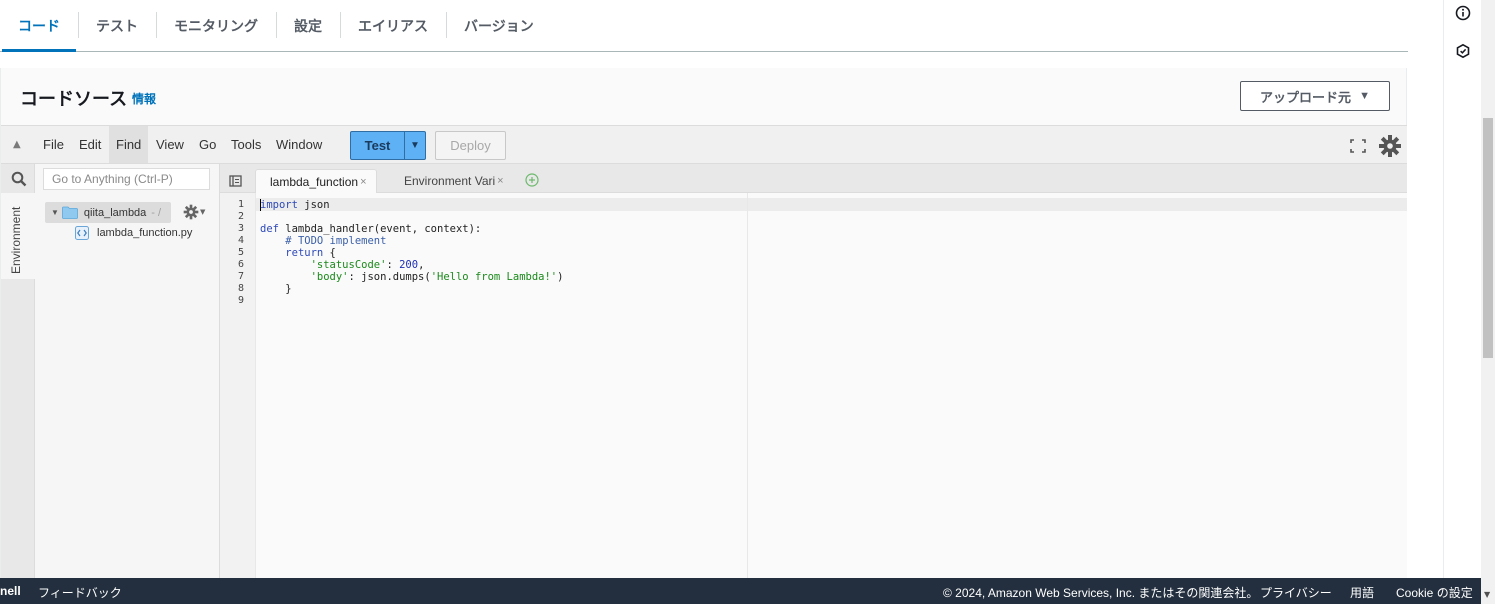 The width and height of the screenshot is (1495, 604). I want to click on line-number: 2, so click(240, 216).